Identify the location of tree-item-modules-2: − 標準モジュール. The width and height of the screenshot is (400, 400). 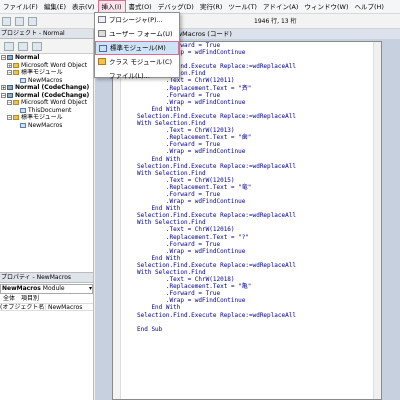
(46, 118).